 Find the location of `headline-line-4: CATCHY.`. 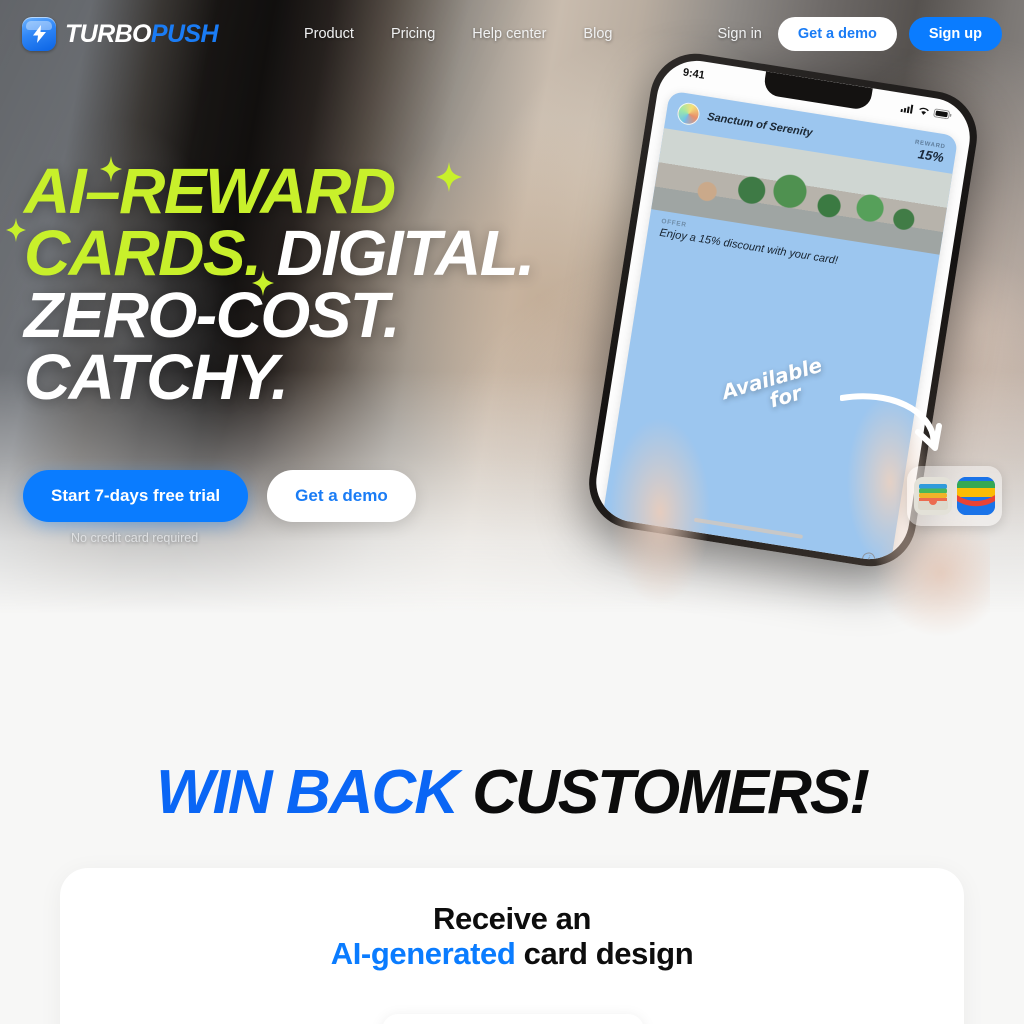

headline-line-4: CATCHY. is located at coordinates (279, 377).